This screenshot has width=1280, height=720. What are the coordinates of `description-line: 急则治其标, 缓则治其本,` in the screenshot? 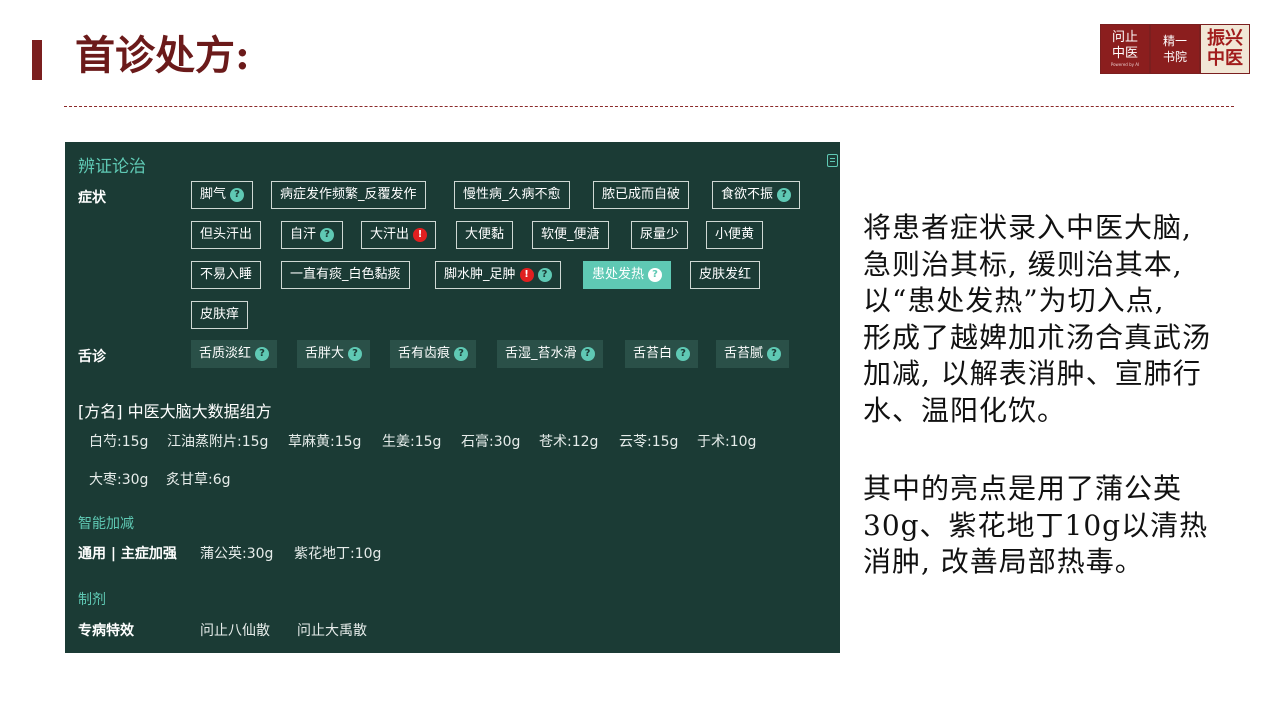 It's located at (1023, 264).